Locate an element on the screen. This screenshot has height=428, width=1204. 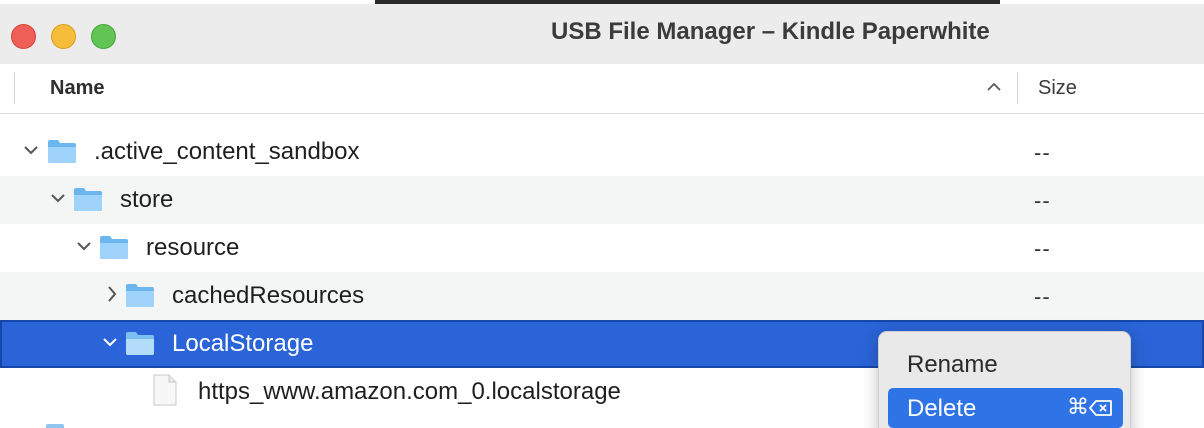
rename-label: Rename is located at coordinates (952, 364).